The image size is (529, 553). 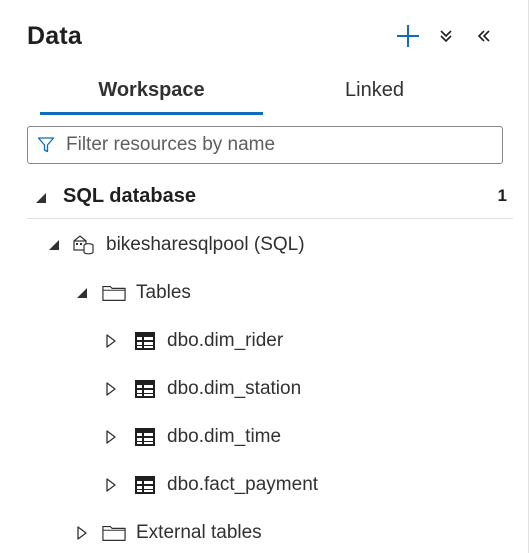 I want to click on plus-icon, so click(x=408, y=36).